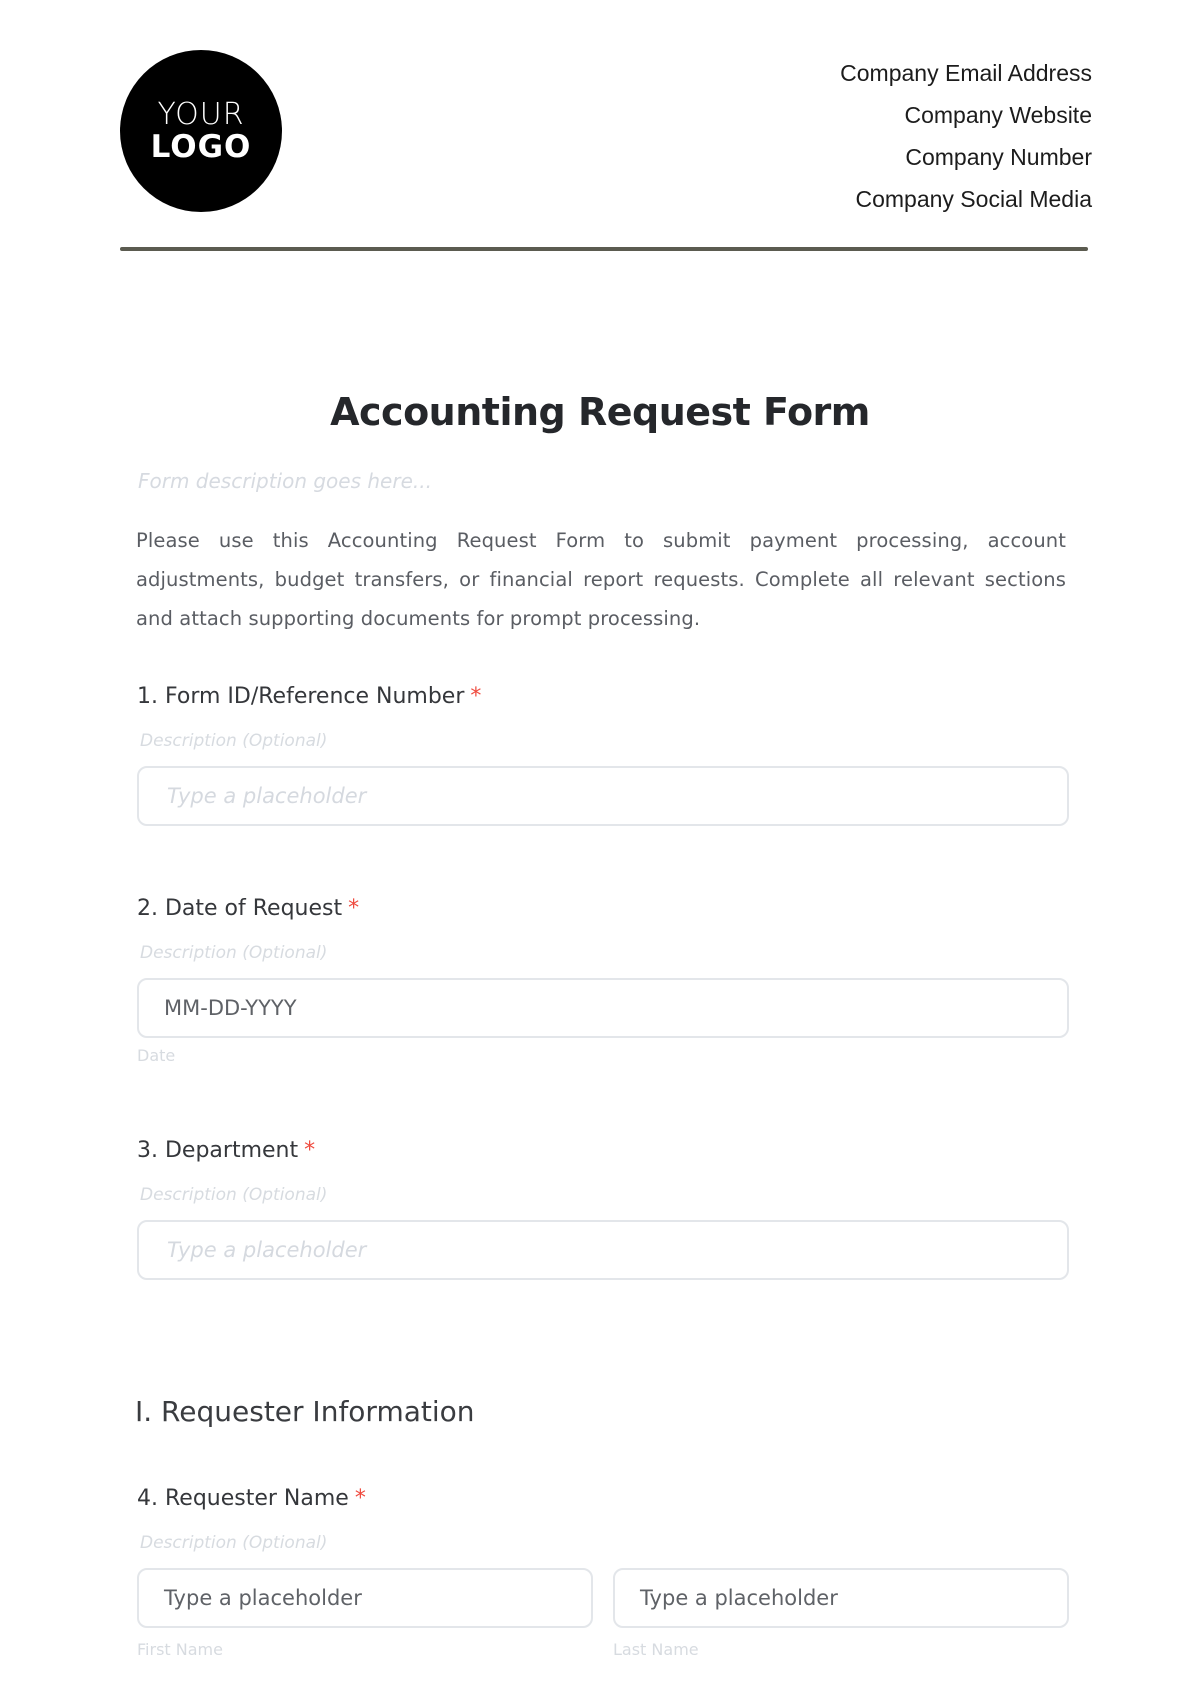  I want to click on date-sub-label: Date, so click(156, 1055).